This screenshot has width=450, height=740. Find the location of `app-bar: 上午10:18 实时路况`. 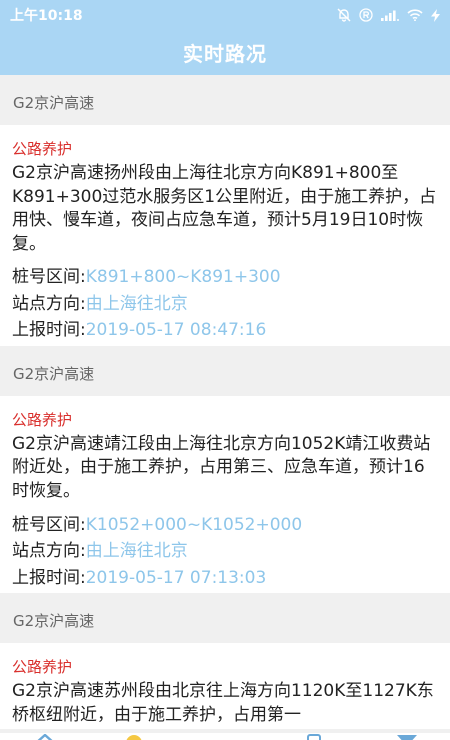

app-bar: 上午10:18 实时路况 is located at coordinates (225, 37).